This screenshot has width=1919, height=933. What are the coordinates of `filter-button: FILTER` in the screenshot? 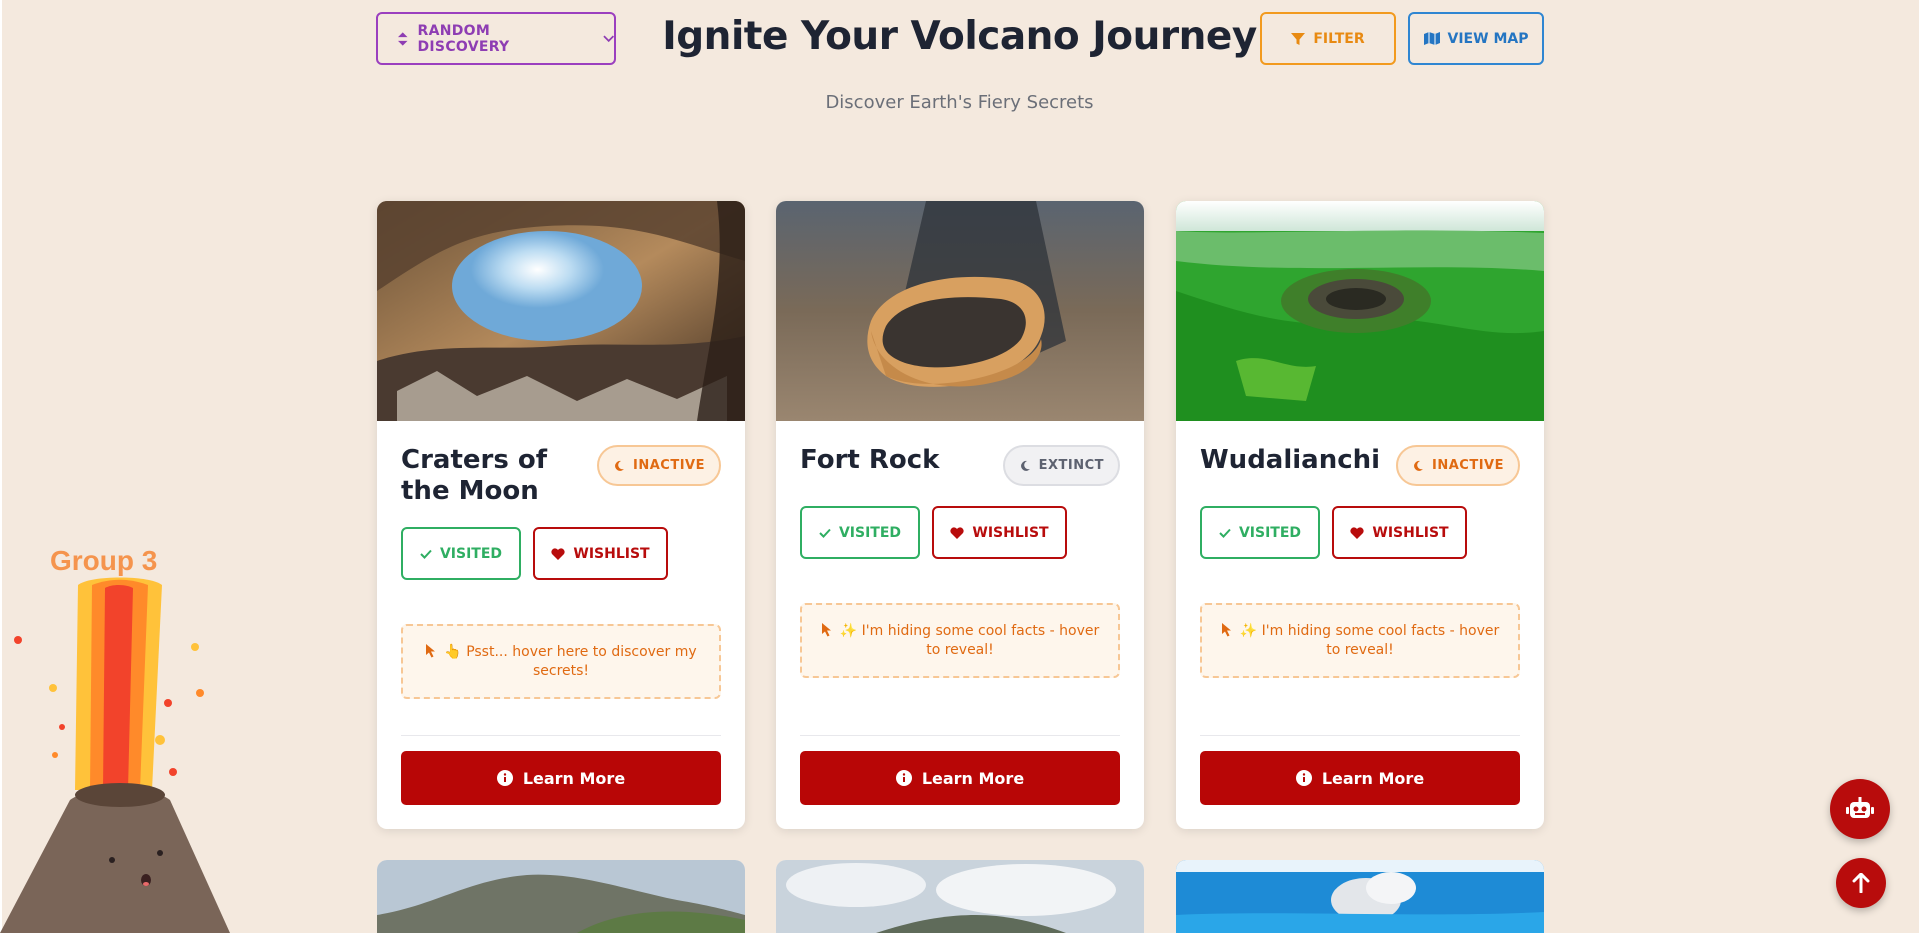 It's located at (1328, 38).